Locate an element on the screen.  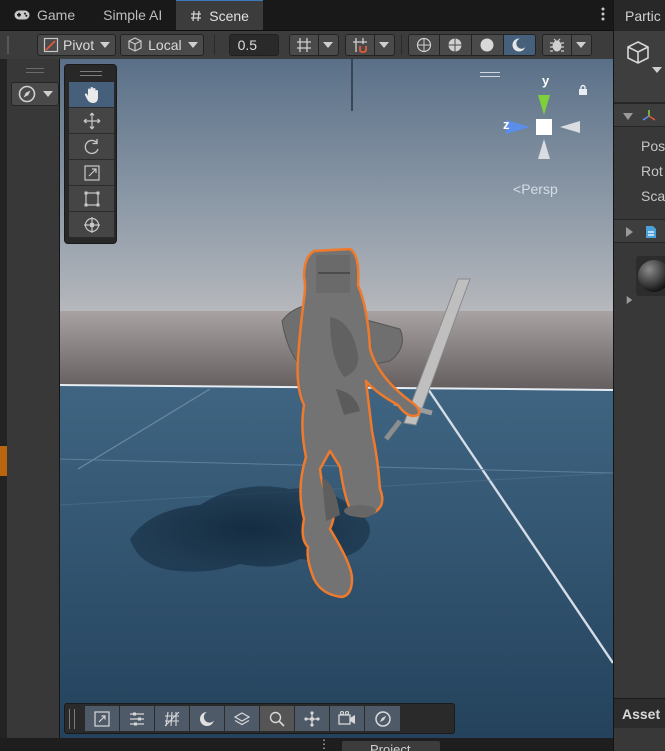
lighting-toggle-button is located at coordinates (207, 718).